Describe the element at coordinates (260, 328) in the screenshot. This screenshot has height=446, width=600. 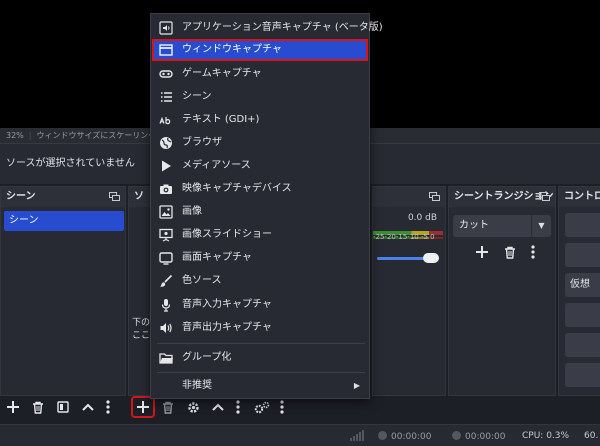
I see `menu-item-audio-output-capture: 音声出力キャプチャ` at that location.